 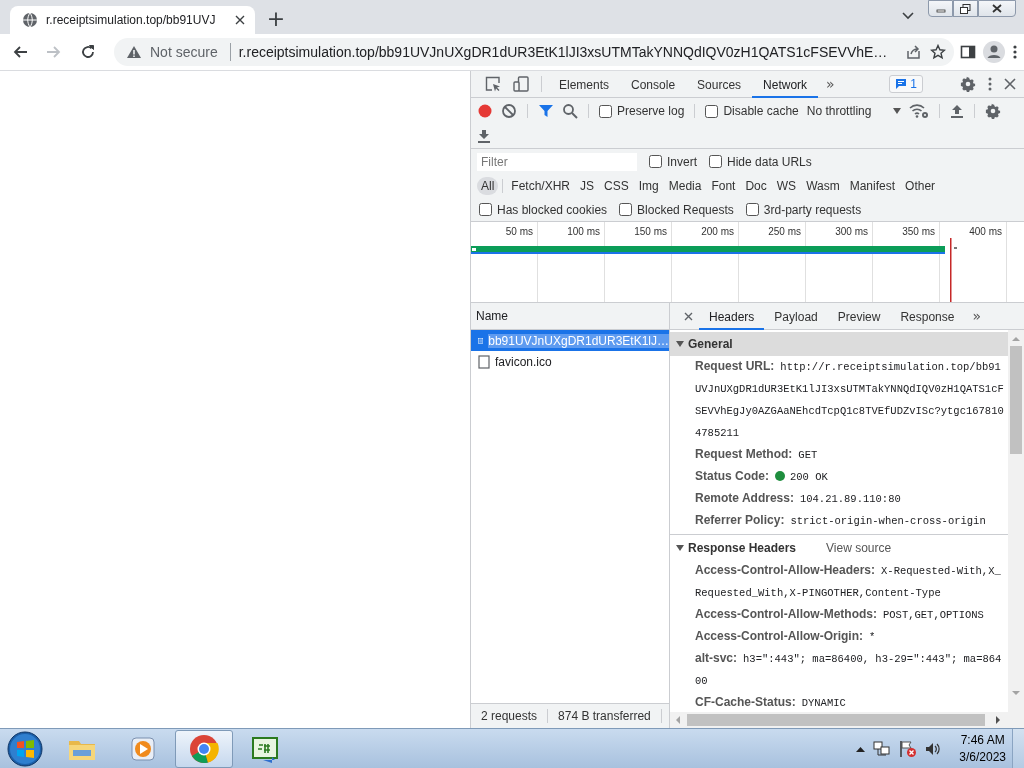 I want to click on header-row-text: Remote Address: 104.21.89.110:80, so click(x=798, y=498).